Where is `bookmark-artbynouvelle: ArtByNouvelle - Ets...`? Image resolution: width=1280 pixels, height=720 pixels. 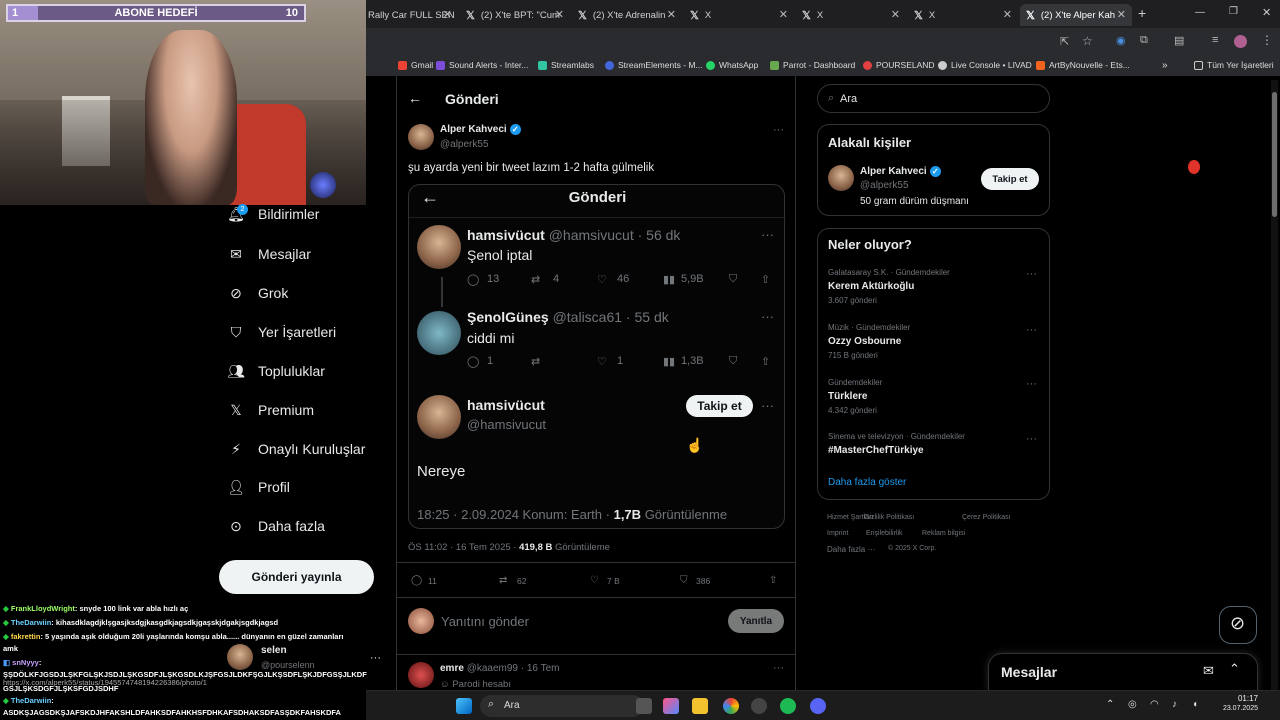
bookmark-artbynouvelle: ArtByNouvelle - Ets... is located at coordinates (1083, 65).